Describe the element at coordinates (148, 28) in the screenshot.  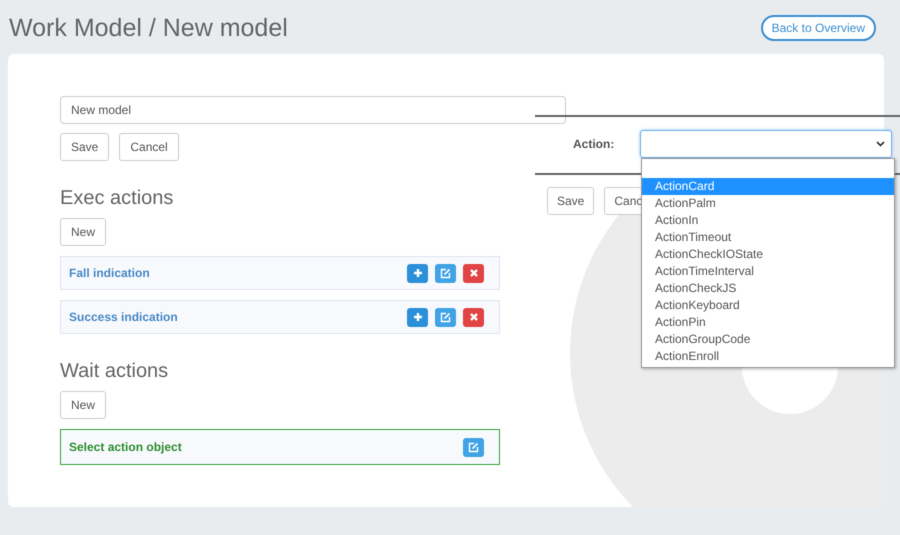
I see `page-title: Work Model / New model` at that location.